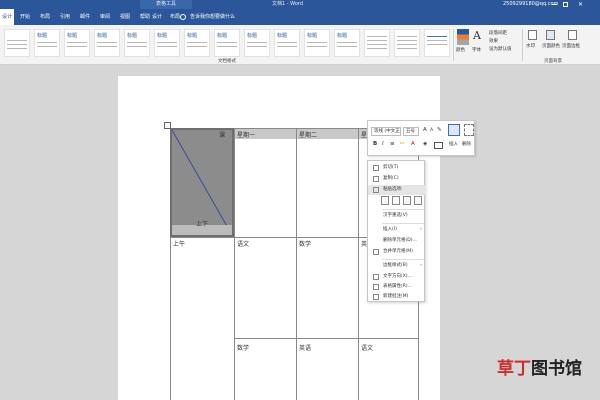 This screenshot has height=400, width=600. What do you see at coordinates (572, 35) in the screenshot?
I see `page-borders-icon` at bounding box center [572, 35].